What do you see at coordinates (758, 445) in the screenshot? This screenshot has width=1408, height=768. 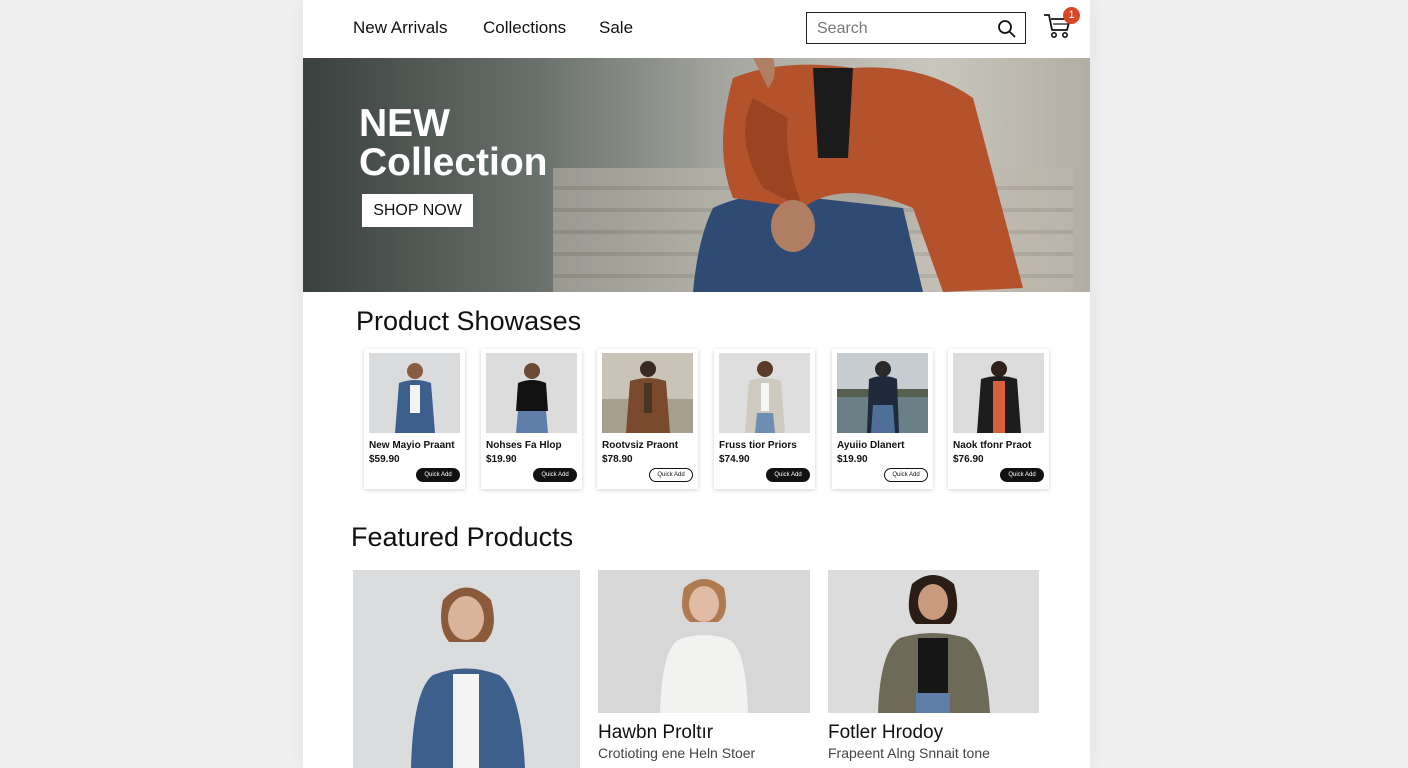 I see `product-name: Fruss tior Priors` at bounding box center [758, 445].